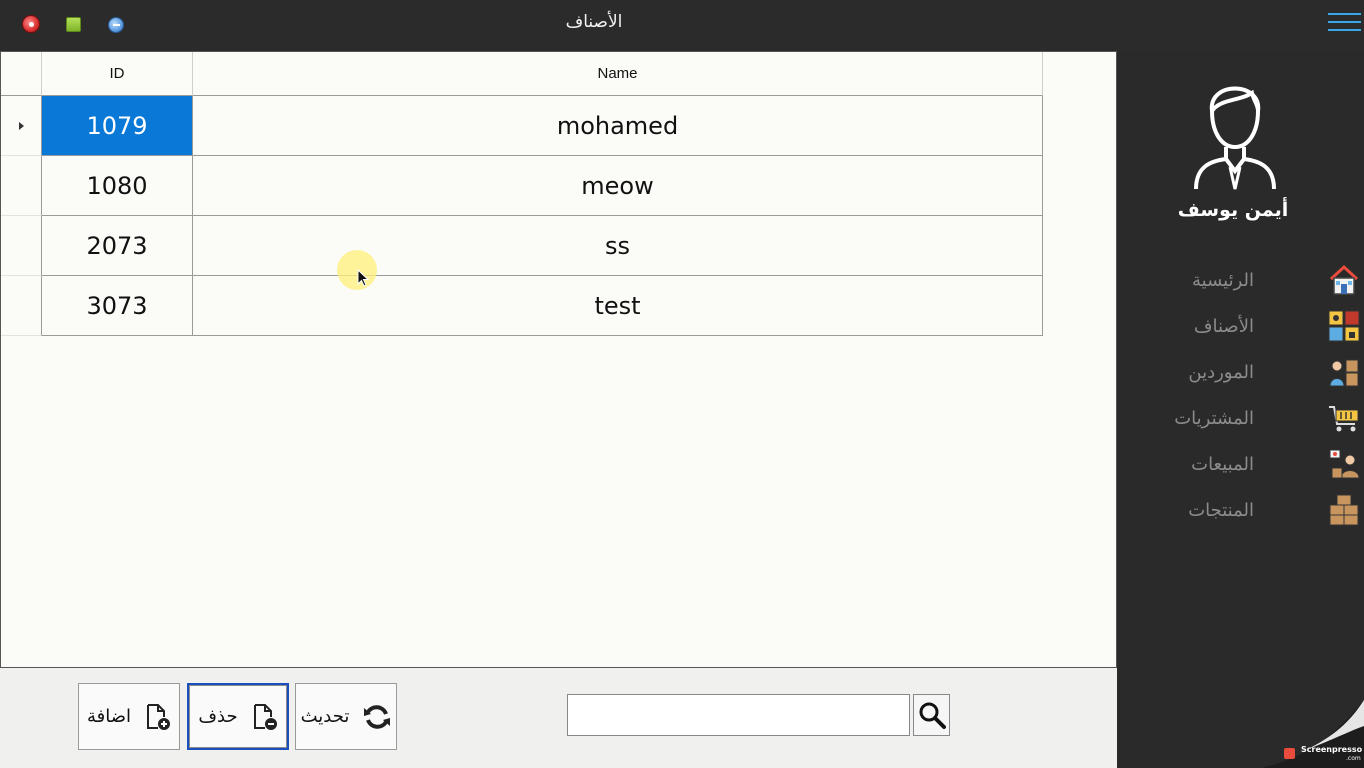 Image resolution: width=1364 pixels, height=768 pixels. What do you see at coordinates (1344, 373) in the screenshot?
I see `suppliers-icon` at bounding box center [1344, 373].